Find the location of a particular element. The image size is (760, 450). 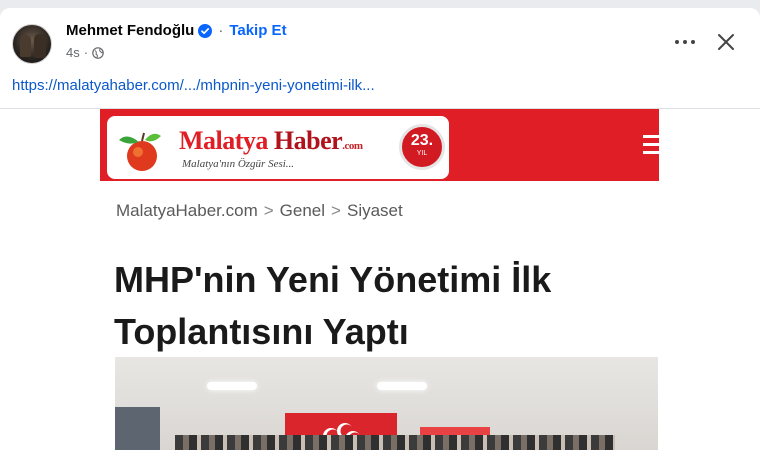

breadcrumb-item: Genel is located at coordinates (302, 210).